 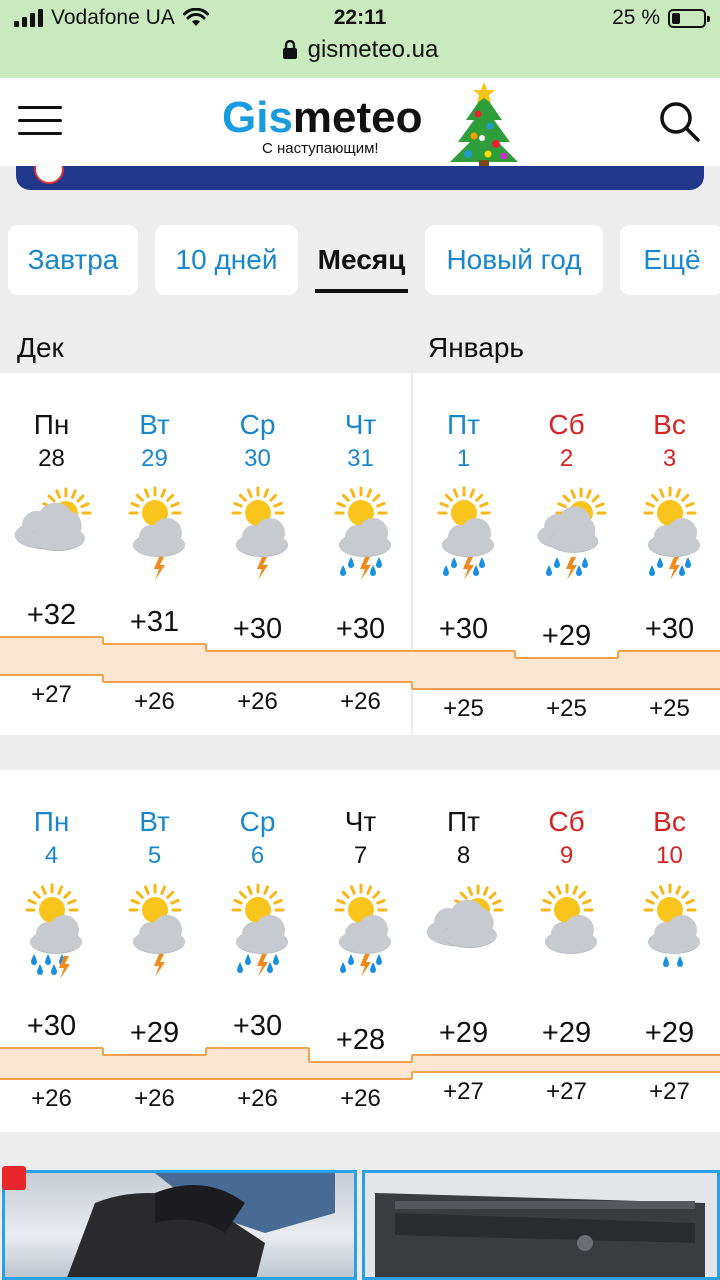 What do you see at coordinates (52, 932) in the screenshot?
I see `rain-thunder-icon` at bounding box center [52, 932].